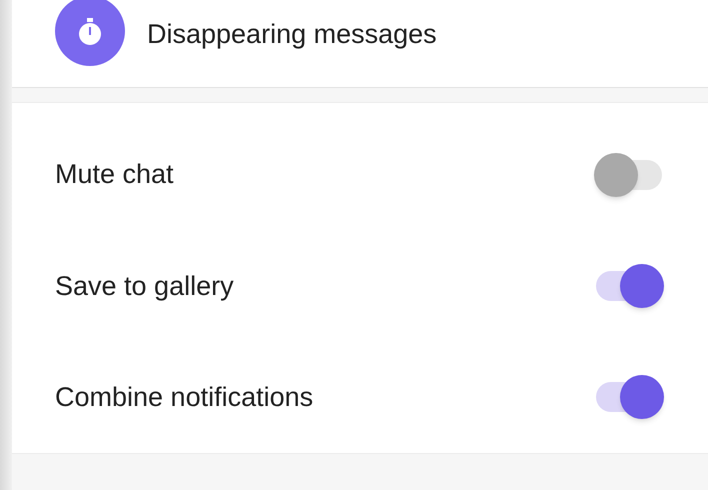 The width and height of the screenshot is (708, 490). I want to click on menu-item-label: Disappearing messages, so click(292, 34).